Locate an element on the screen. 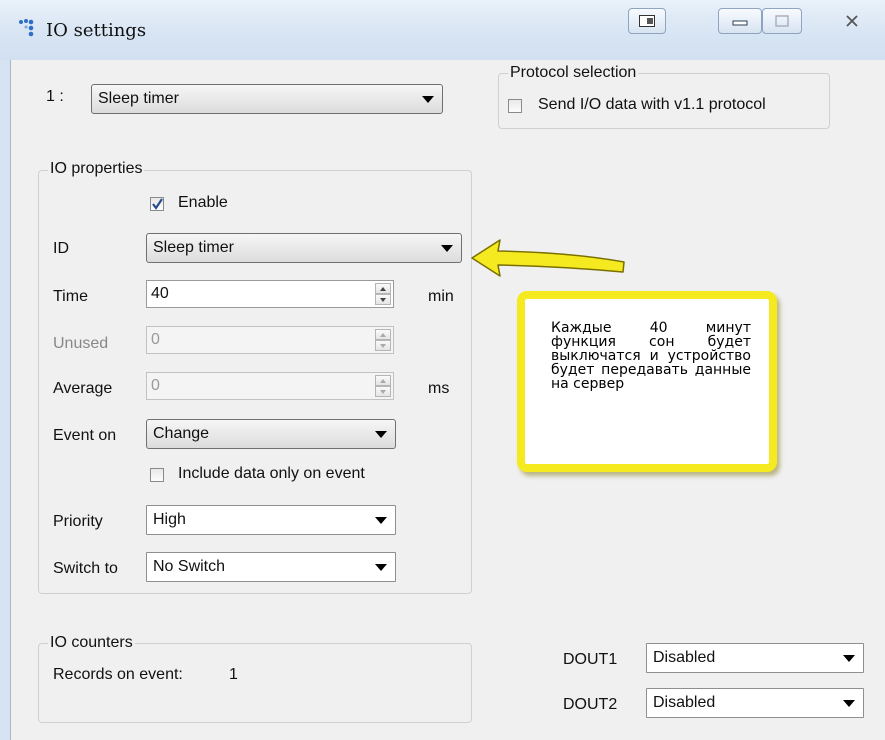 The image size is (885, 740). protocol-v11-label: Send I/O data with v1.1 protocol is located at coordinates (652, 104).